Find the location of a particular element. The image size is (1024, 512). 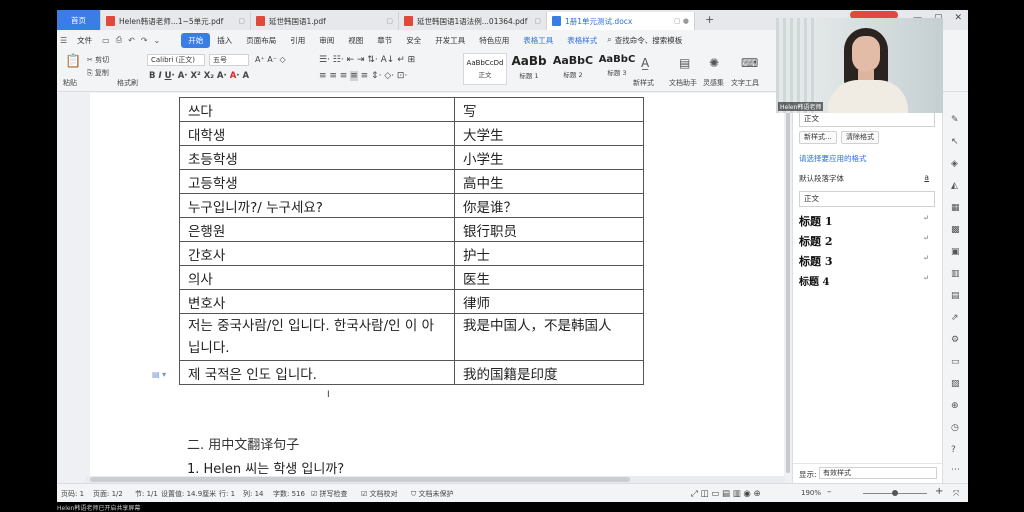

pointer-icon: ↖ is located at coordinates (955, 142).